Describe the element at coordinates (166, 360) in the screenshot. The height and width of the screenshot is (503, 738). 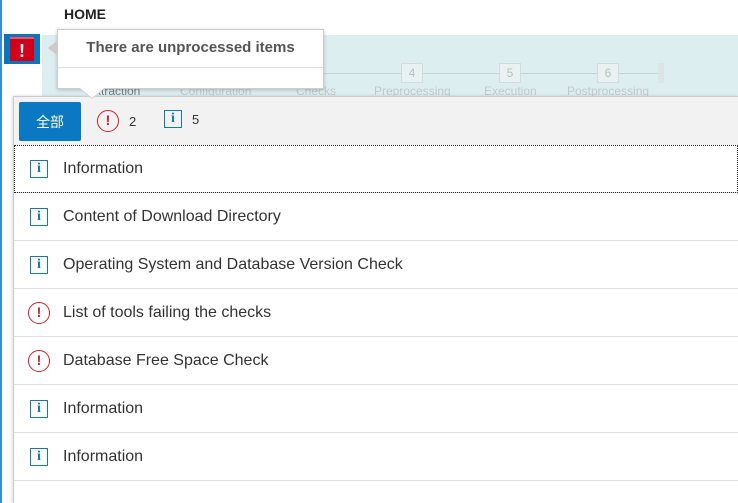
I see `item-label: Database Free Space Check` at that location.